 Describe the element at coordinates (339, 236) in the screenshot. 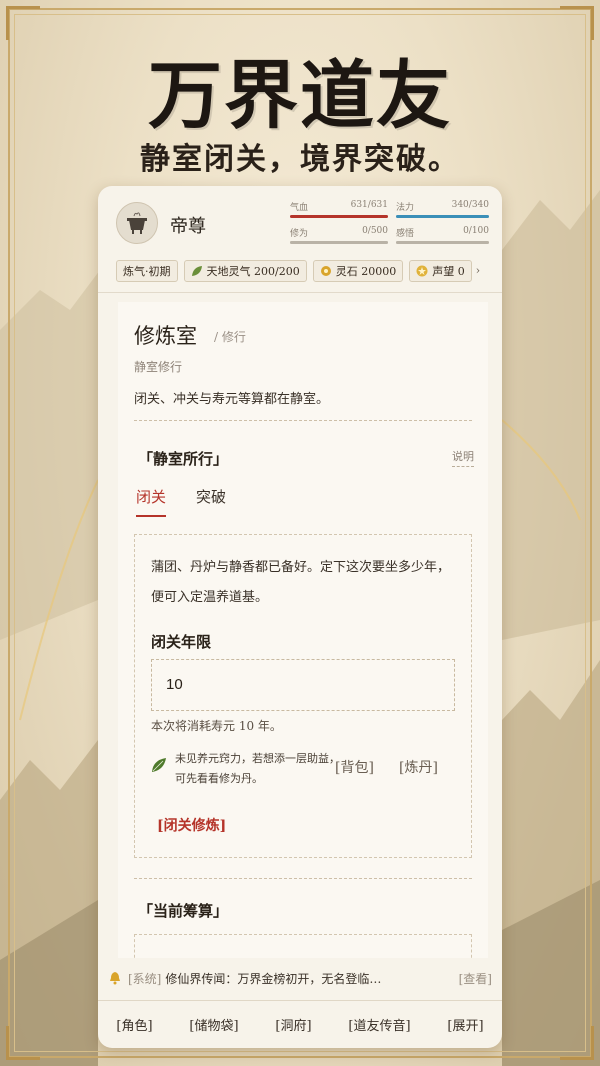

I see `cultivation-stat: 修为 0/500` at that location.